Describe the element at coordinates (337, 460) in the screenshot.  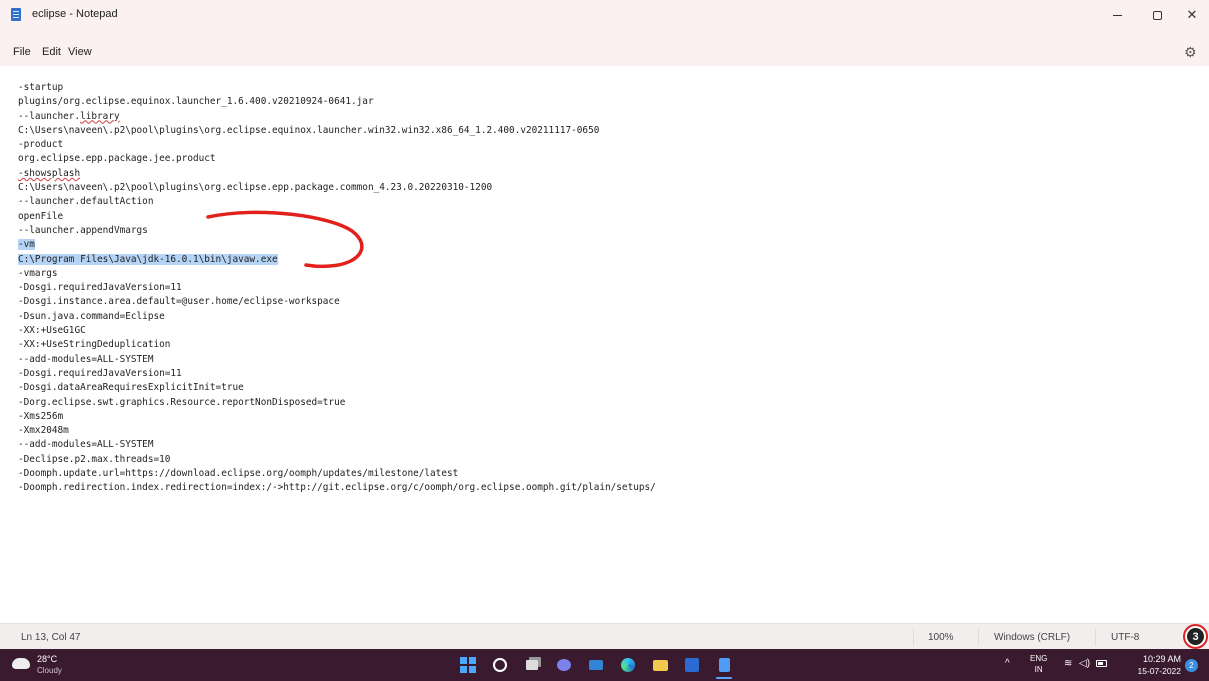
I see `editor-line: -Declipse.p2.max.threads=10` at that location.